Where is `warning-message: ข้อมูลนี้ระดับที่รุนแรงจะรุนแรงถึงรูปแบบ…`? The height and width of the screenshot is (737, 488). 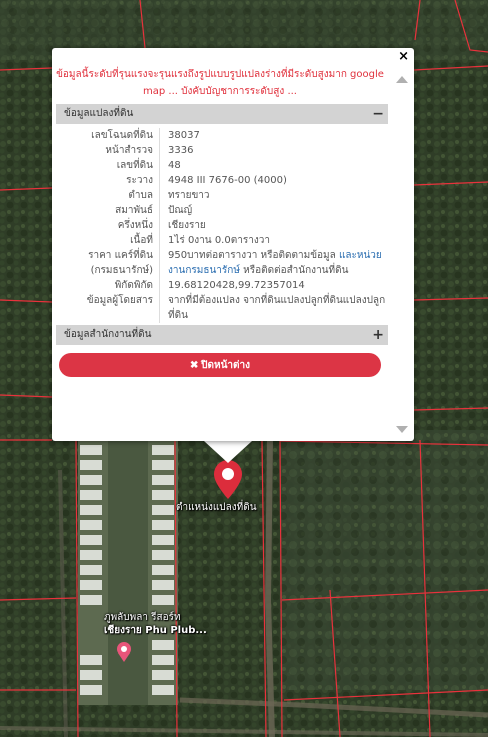 warning-message: ข้อมูลนี้ระดับที่รุนแรงจะรุนแรงถึงรูปแบบ… is located at coordinates (220, 83).